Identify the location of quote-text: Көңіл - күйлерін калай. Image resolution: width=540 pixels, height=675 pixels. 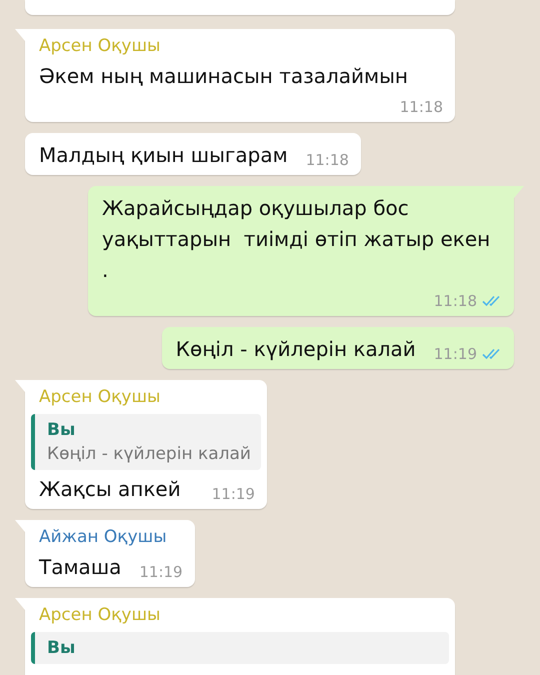
(149, 454).